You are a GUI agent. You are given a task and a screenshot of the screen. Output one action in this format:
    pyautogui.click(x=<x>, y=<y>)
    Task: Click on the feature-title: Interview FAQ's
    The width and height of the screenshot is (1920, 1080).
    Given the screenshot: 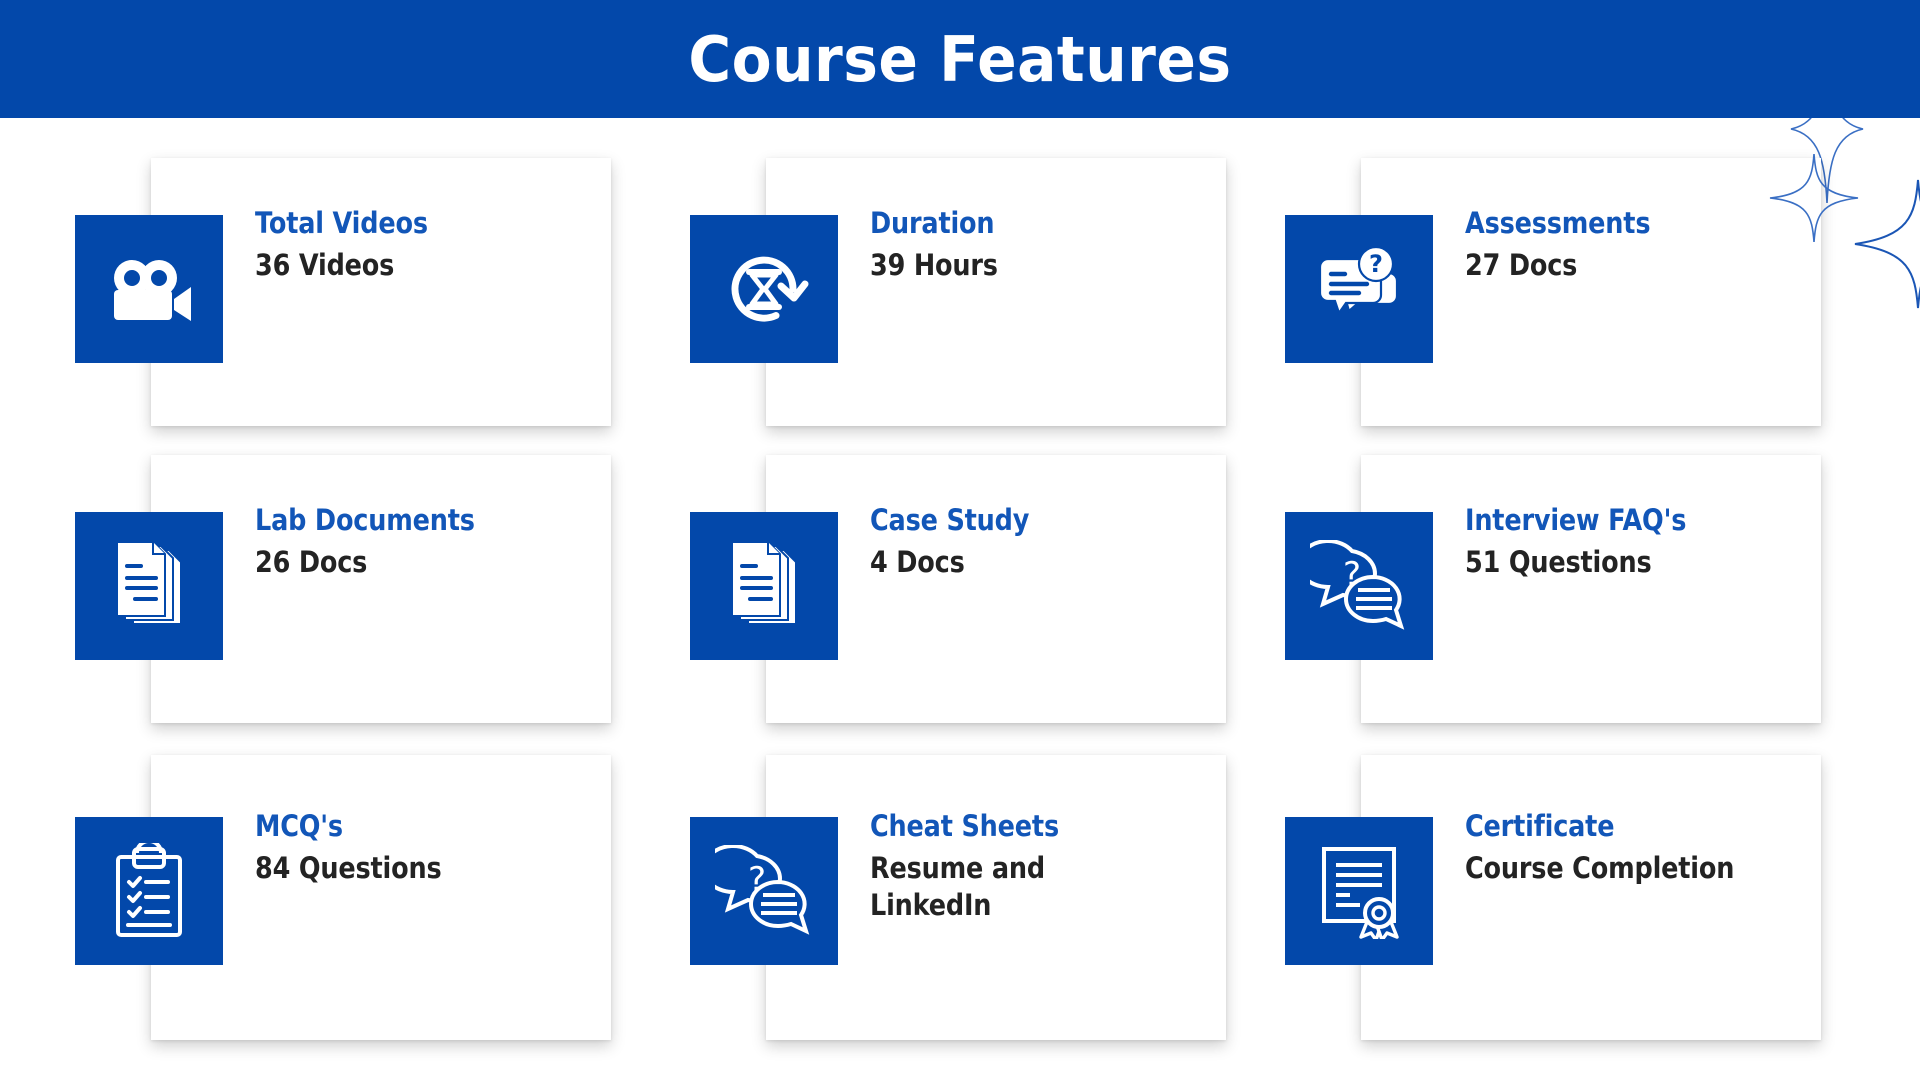 What is the action you would take?
    pyautogui.click(x=1576, y=520)
    